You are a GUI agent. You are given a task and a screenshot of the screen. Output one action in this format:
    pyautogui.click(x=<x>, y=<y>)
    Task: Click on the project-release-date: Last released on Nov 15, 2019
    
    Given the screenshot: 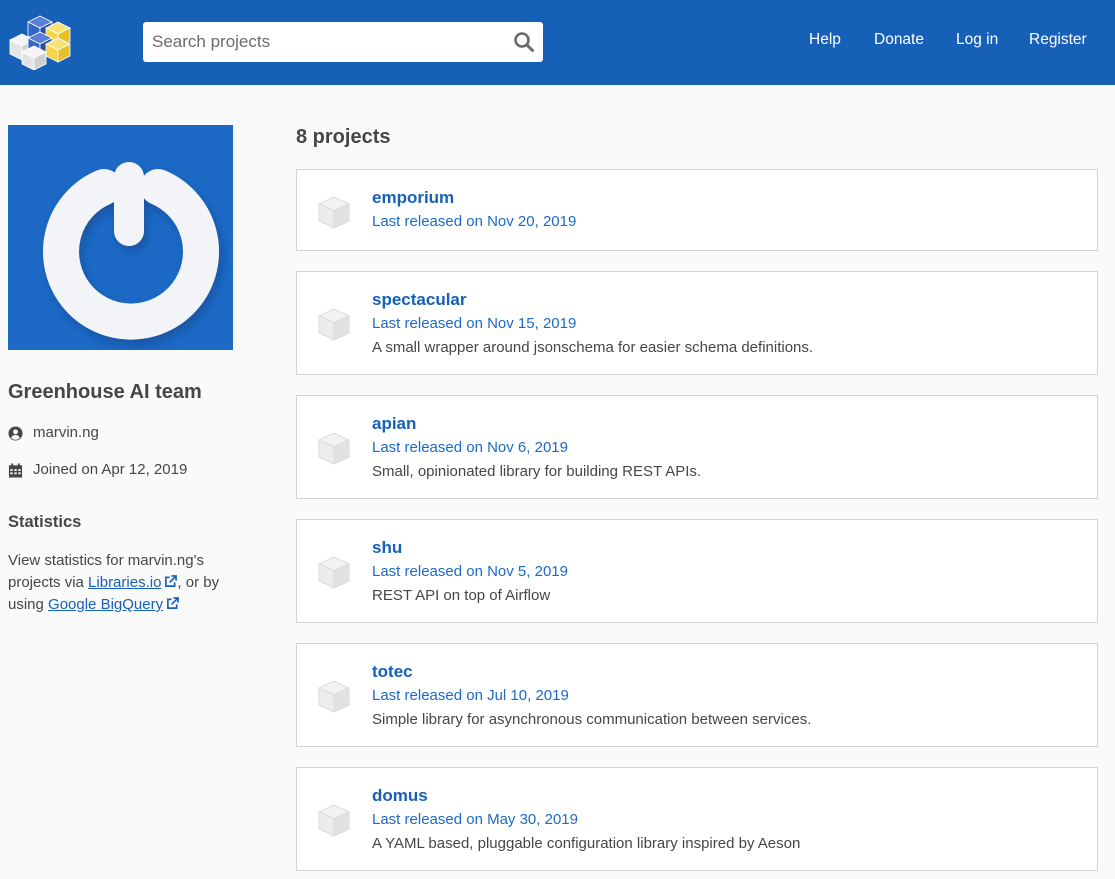 What is the action you would take?
    pyautogui.click(x=474, y=323)
    